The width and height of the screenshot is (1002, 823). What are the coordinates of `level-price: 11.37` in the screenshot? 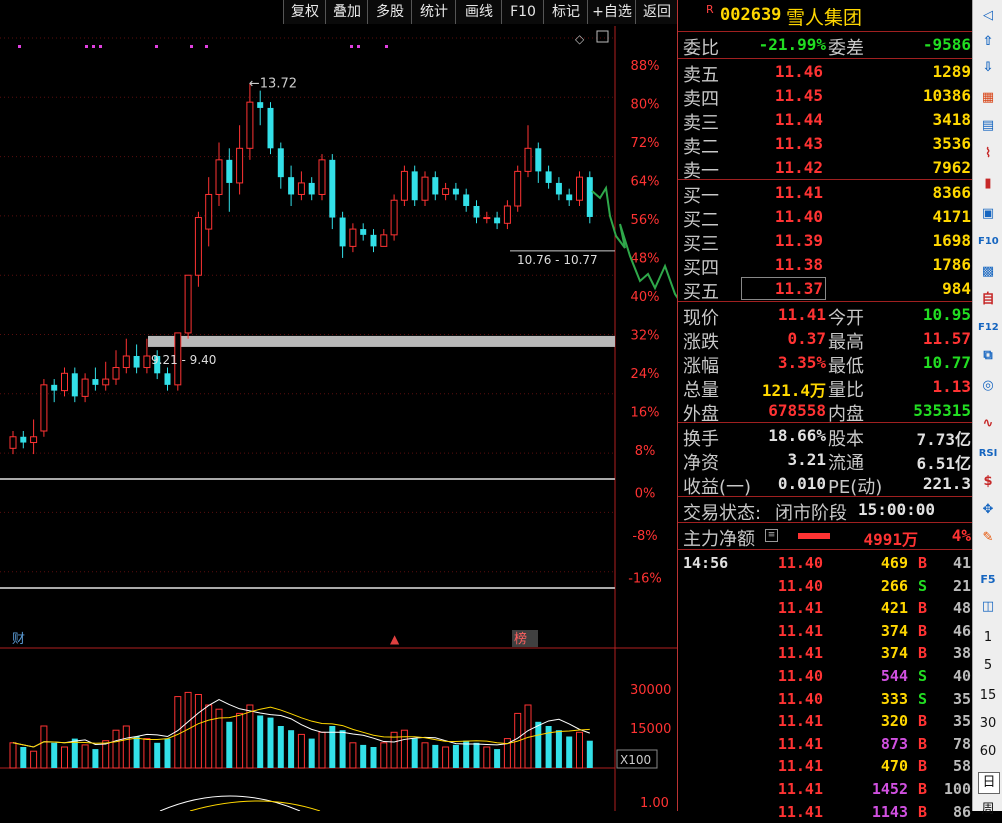 It's located at (783, 288).